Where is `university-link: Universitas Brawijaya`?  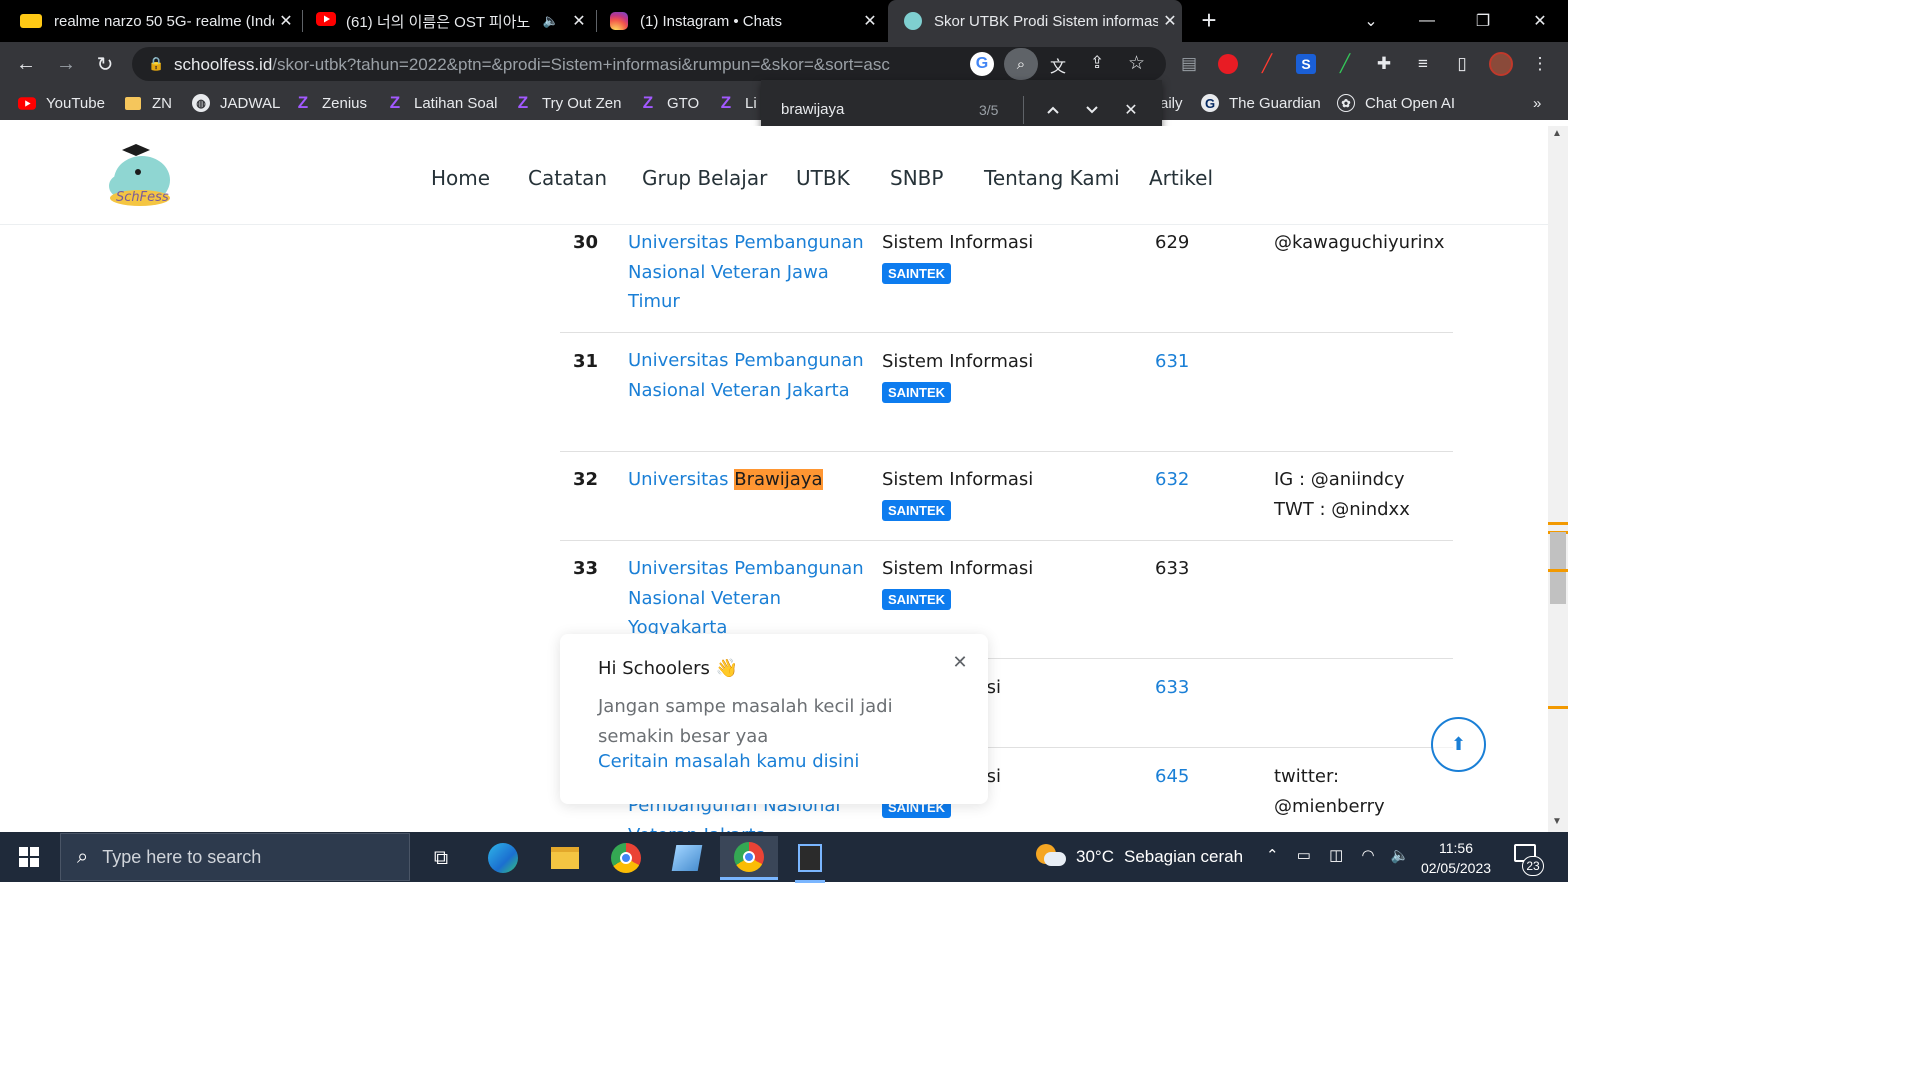
university-link: Universitas Brawijaya is located at coordinates (748, 480).